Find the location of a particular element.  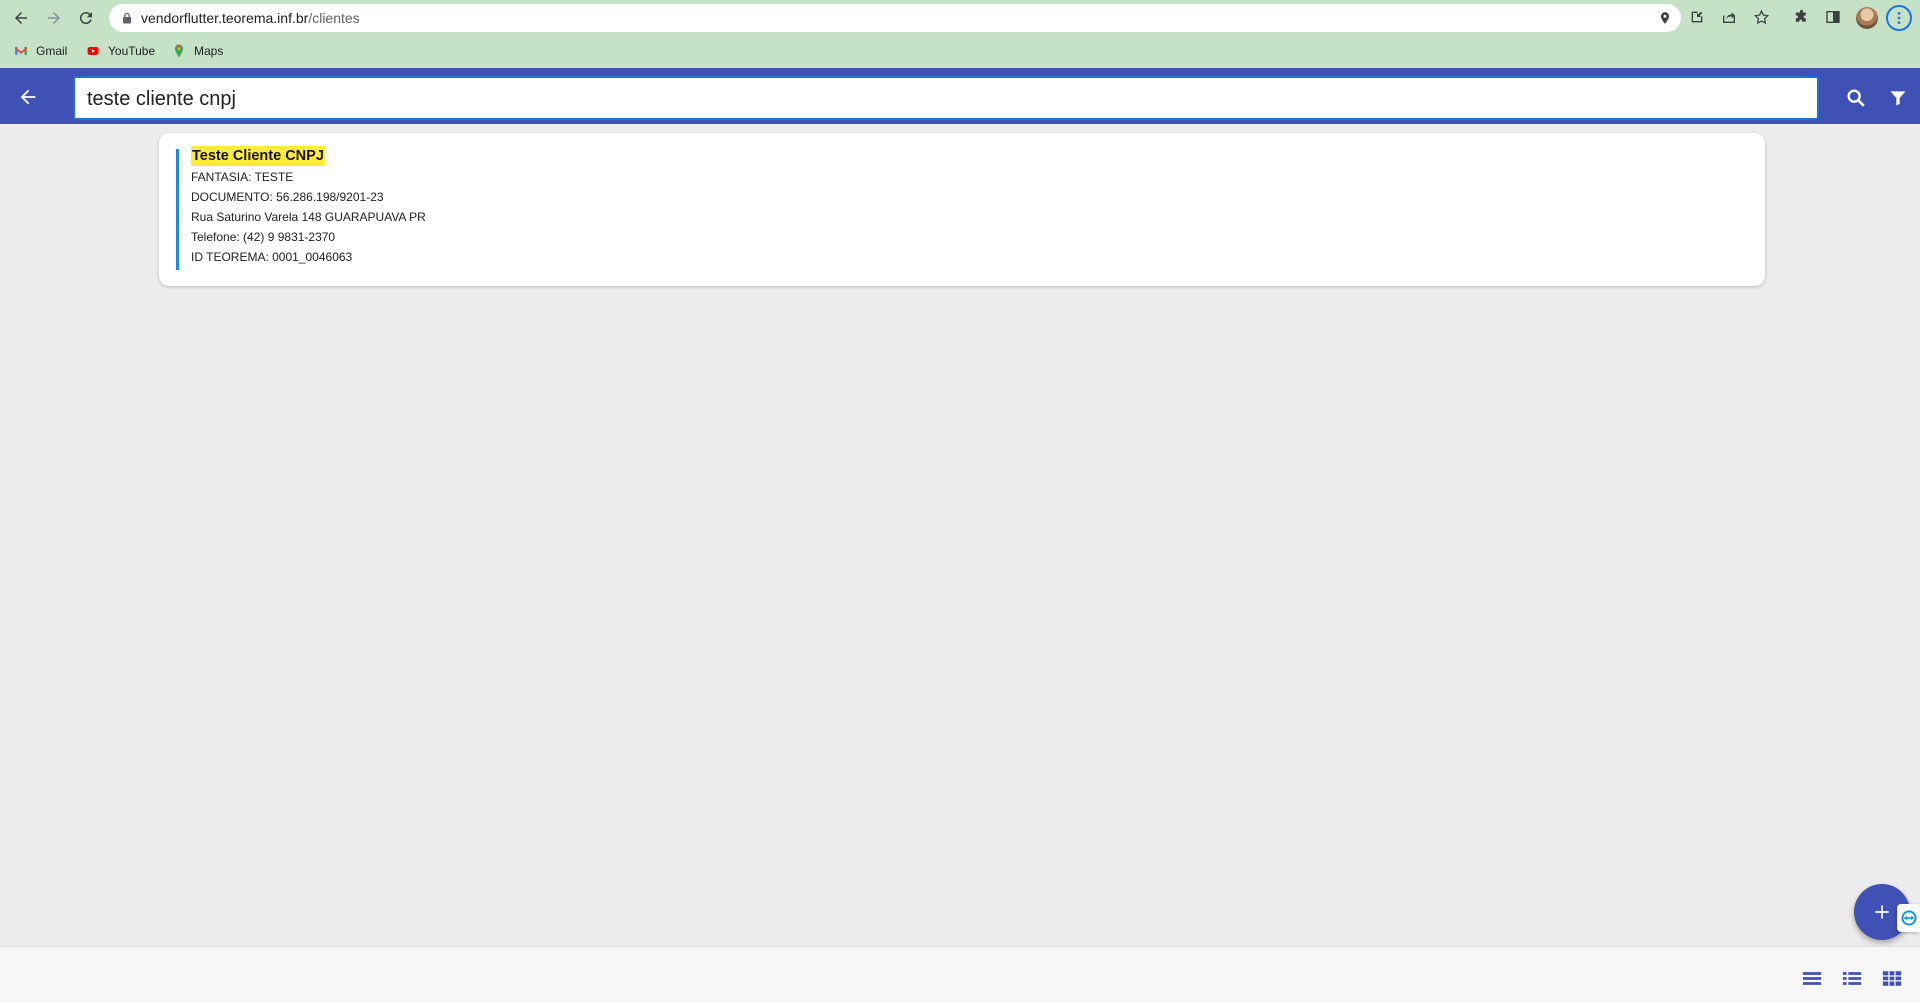

bookmark-maps: Maps is located at coordinates (197, 51).